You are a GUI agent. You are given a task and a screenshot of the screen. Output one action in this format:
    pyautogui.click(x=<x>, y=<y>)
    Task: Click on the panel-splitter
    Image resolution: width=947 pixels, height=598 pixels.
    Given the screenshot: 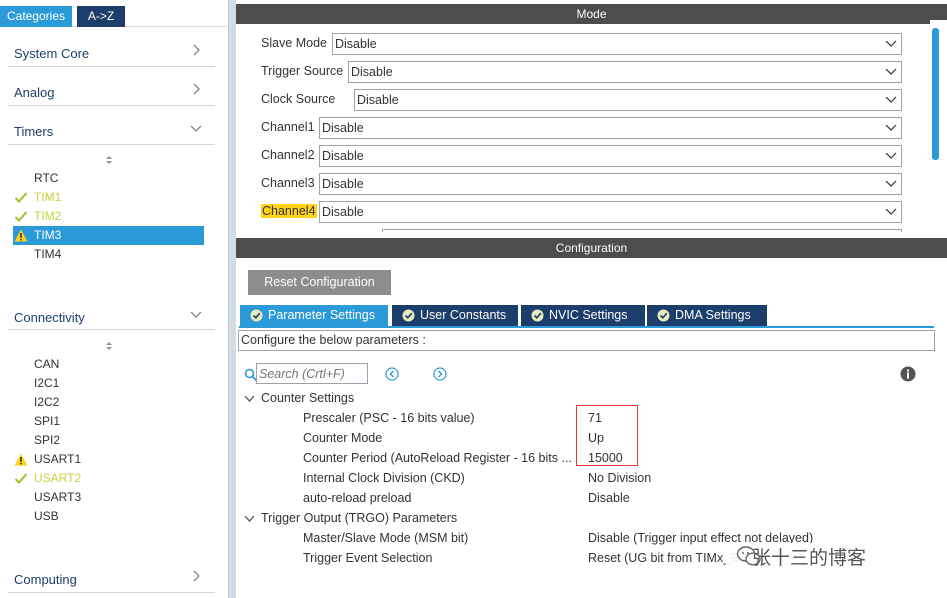 What is the action you would take?
    pyautogui.click(x=232, y=299)
    